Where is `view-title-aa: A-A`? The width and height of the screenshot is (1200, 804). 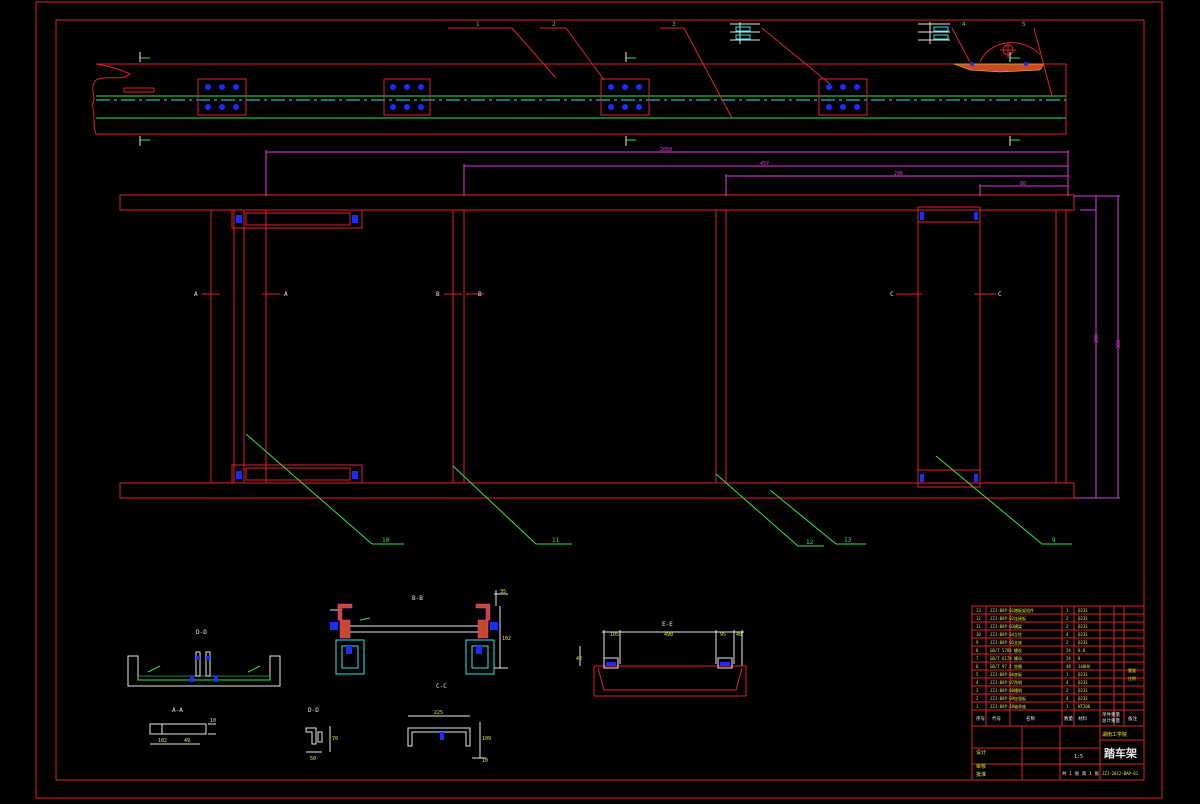 view-title-aa: A-A is located at coordinates (177, 710).